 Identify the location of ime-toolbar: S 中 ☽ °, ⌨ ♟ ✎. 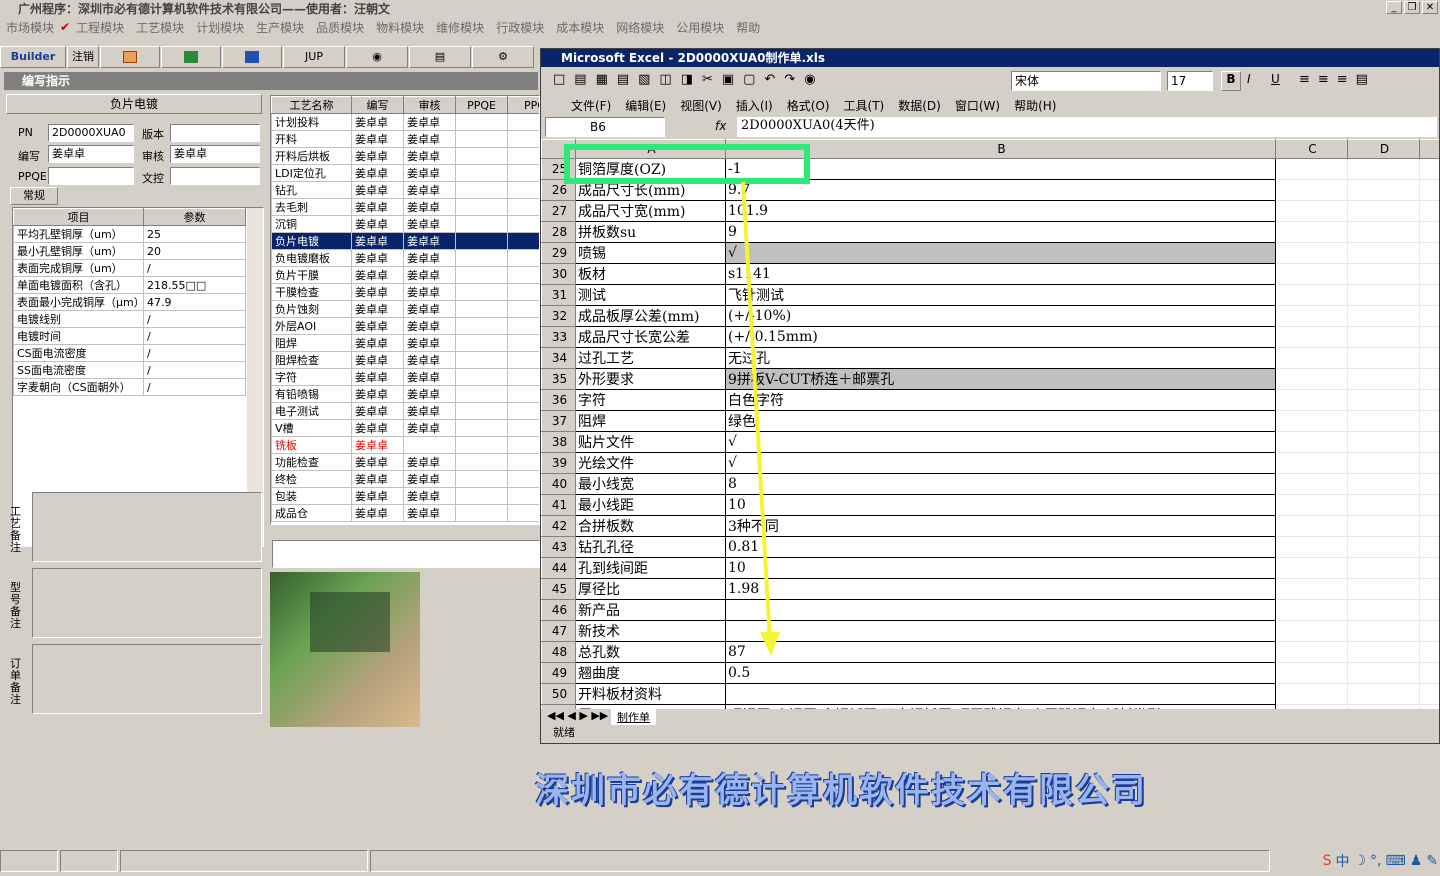
(1380, 861).